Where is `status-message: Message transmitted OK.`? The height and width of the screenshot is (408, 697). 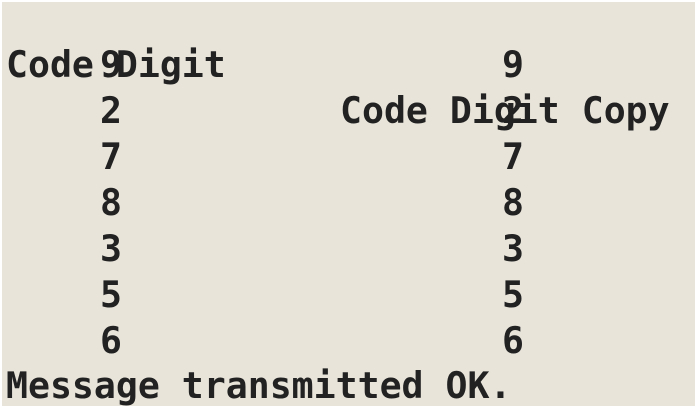
status-message: Message transmitted OK. is located at coordinates (259, 385).